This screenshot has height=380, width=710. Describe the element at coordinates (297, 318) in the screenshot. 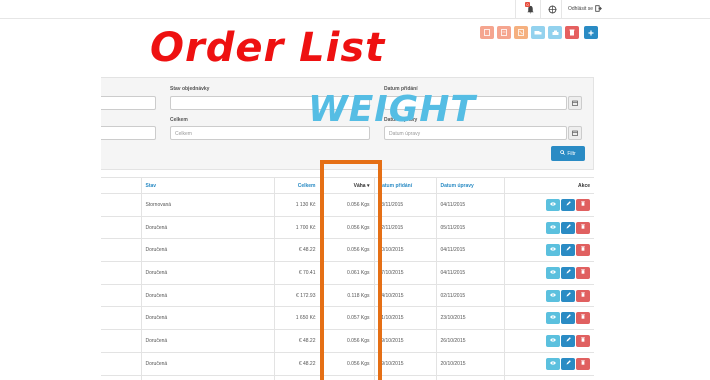

I see `cell-total: 1 650 Kč` at that location.